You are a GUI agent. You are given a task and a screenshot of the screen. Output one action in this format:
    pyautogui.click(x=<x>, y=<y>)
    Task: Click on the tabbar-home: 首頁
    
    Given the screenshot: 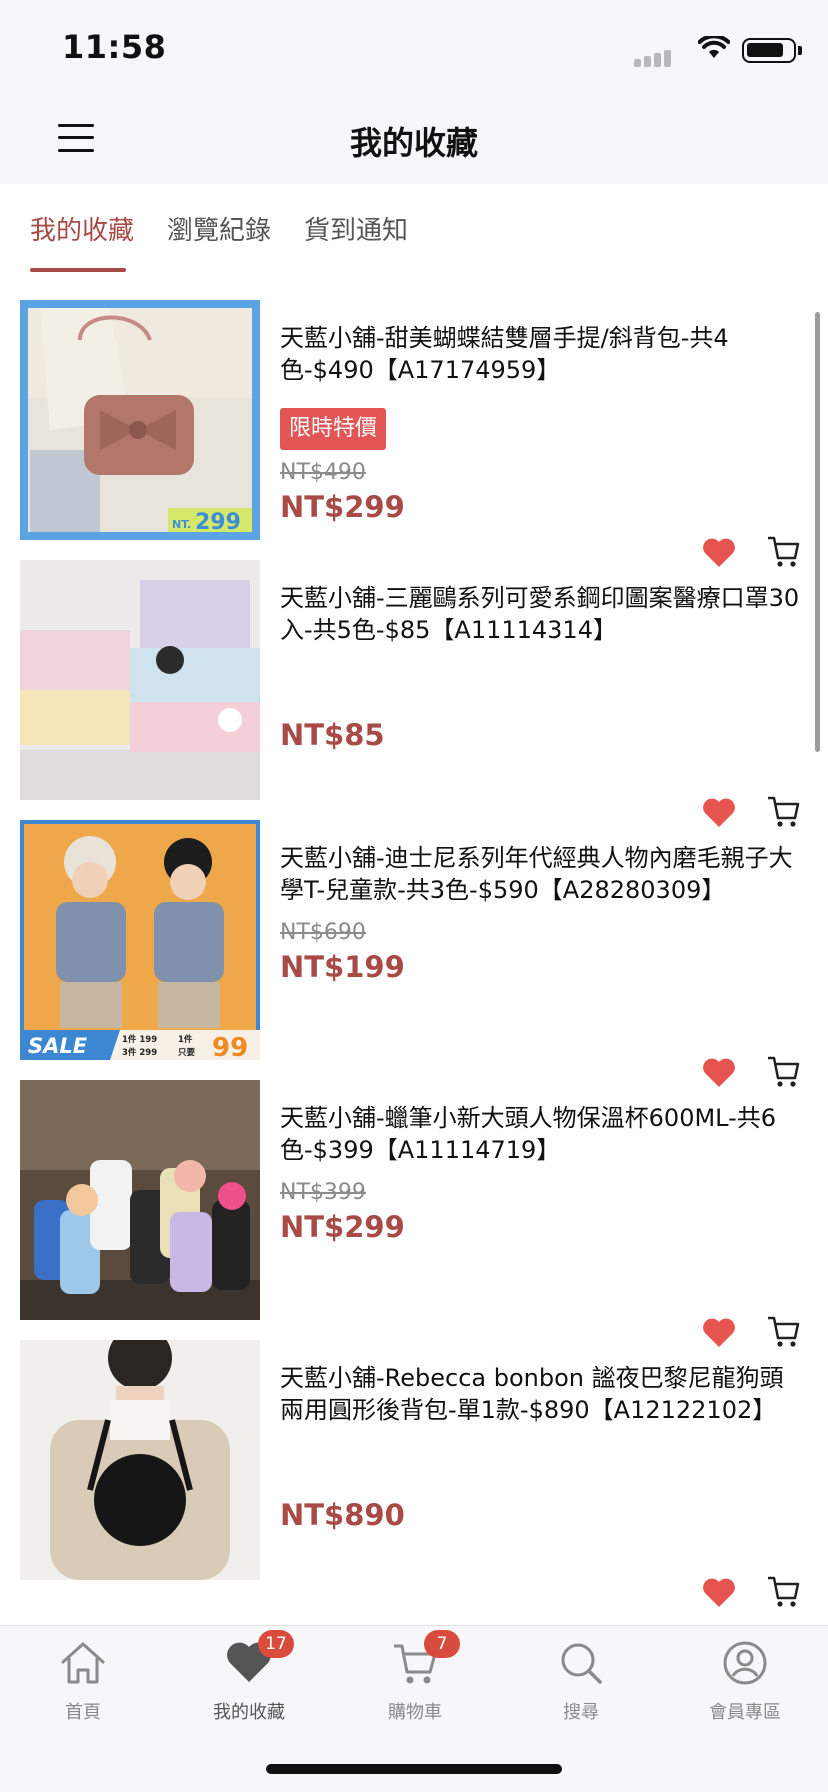 What is the action you would take?
    pyautogui.click(x=83, y=1681)
    